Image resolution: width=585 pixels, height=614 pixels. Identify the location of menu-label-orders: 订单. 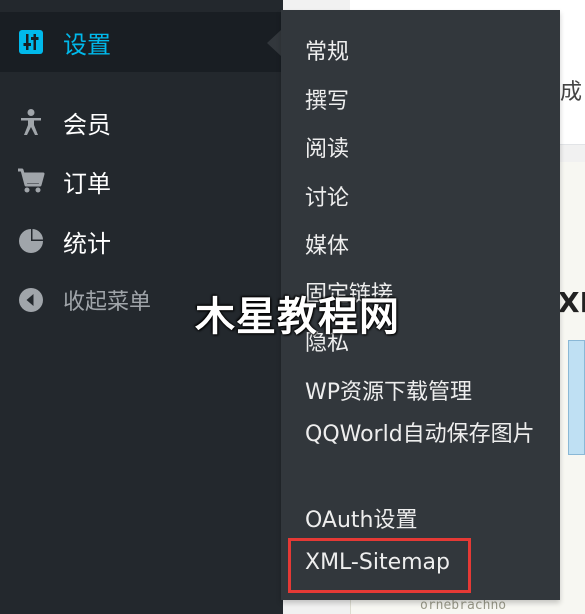
(87, 183).